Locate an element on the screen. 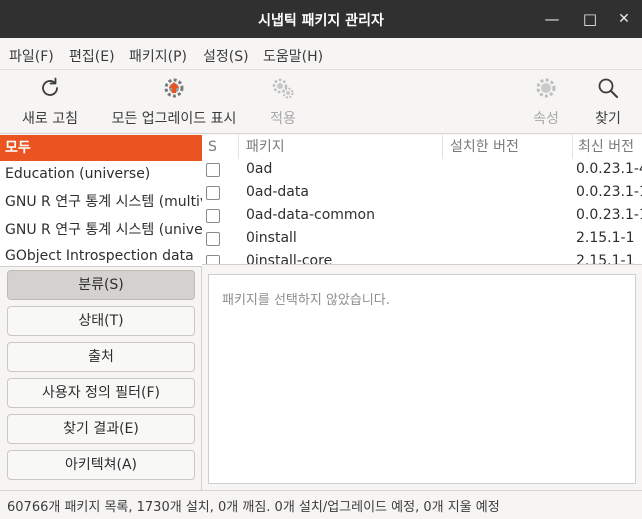 The width and height of the screenshot is (642, 519). table-row: 0ad-data 0.0.23.1-1 is located at coordinates (422, 193).